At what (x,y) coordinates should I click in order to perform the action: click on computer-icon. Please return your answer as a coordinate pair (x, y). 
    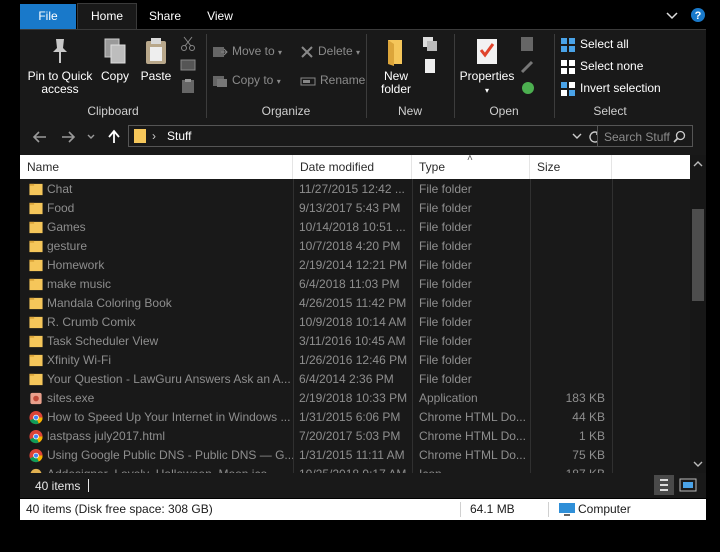
    Looking at the image, I should click on (567, 509).